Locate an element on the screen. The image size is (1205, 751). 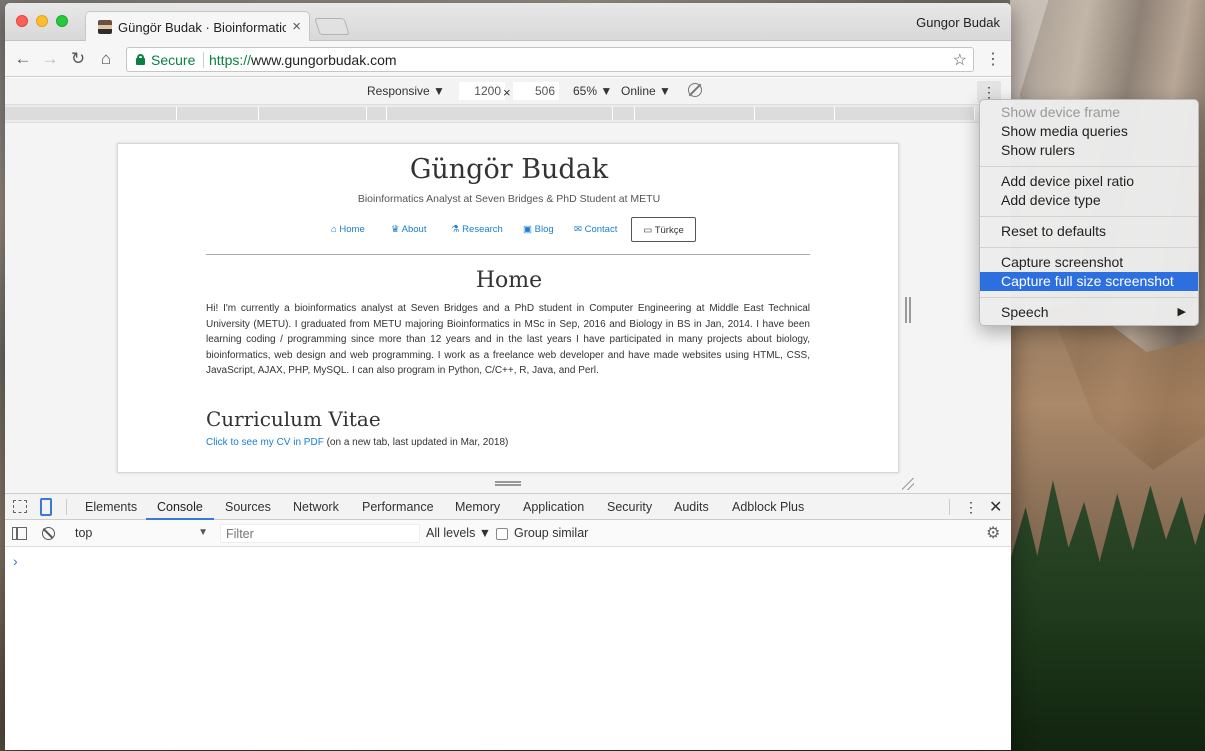
menu-item-capture-screenshot: Capture screenshot is located at coordinates (1089, 262).